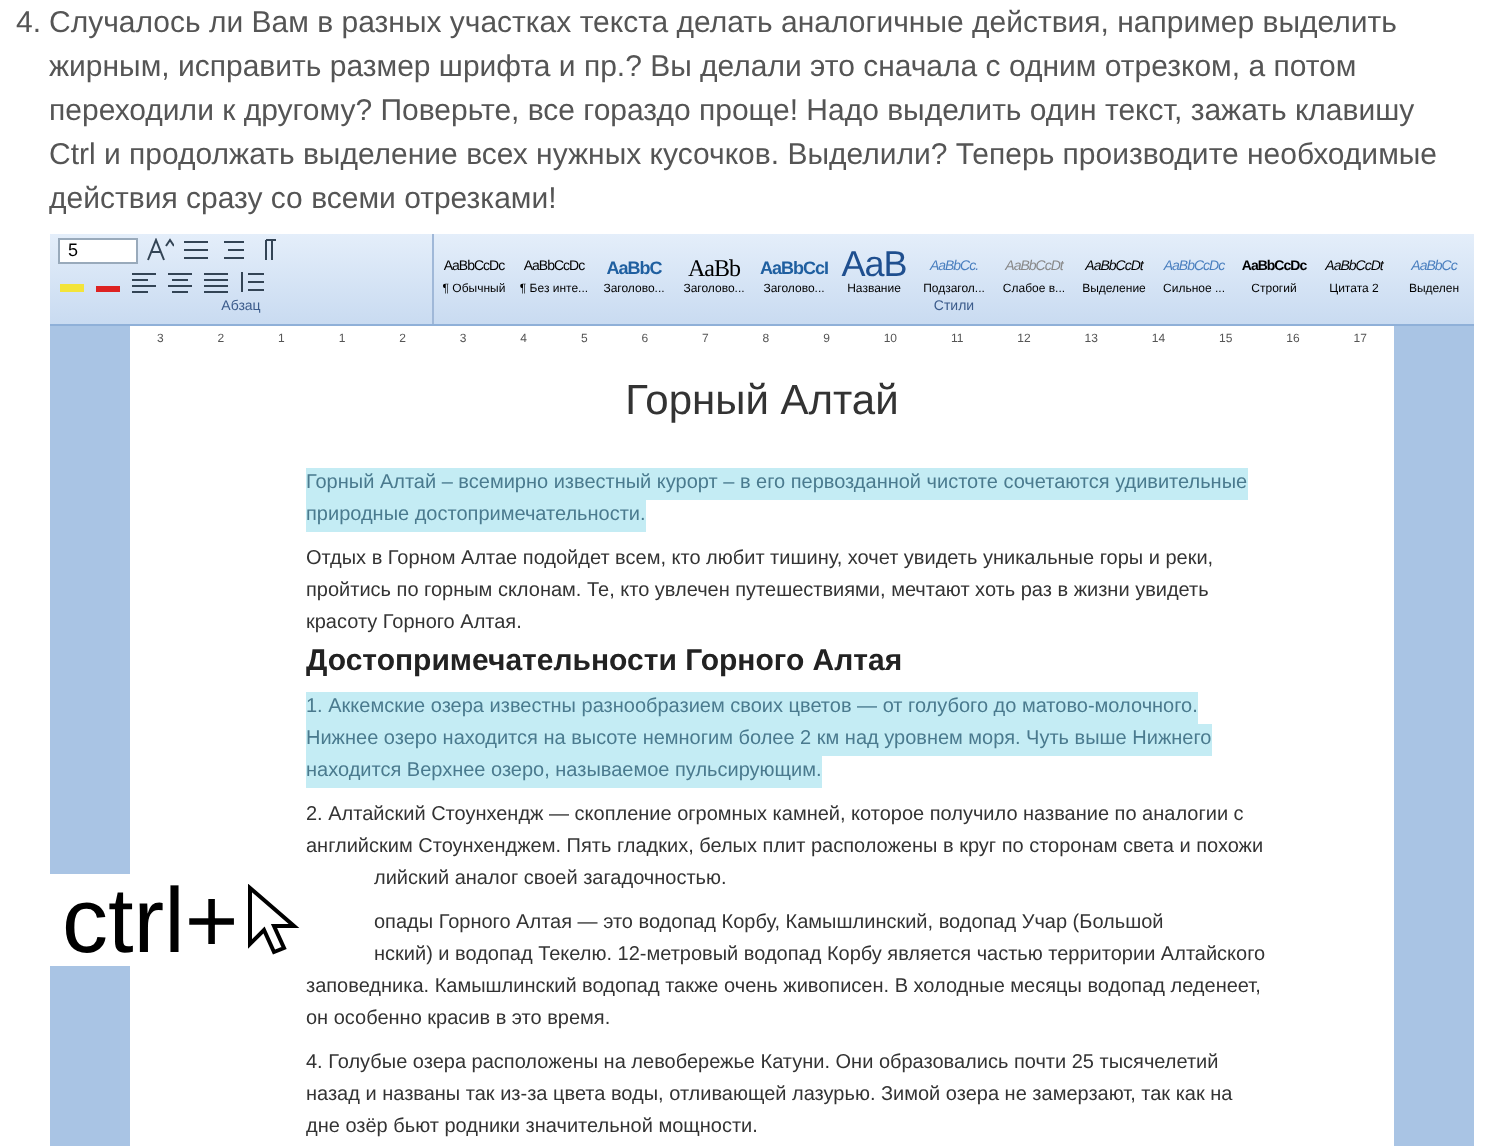 The height and width of the screenshot is (1146, 1494). What do you see at coordinates (532, 1128) in the screenshot?
I see `text-line: дне озёр бьют родники значительной мощности.` at bounding box center [532, 1128].